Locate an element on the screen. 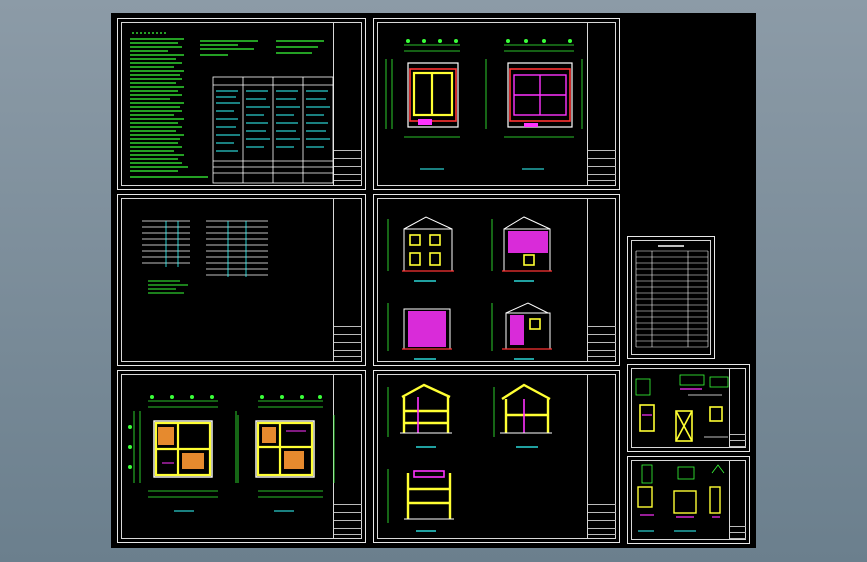 This screenshot has width=867, height=562. upper-floor-plans is located at coordinates (484, 104).